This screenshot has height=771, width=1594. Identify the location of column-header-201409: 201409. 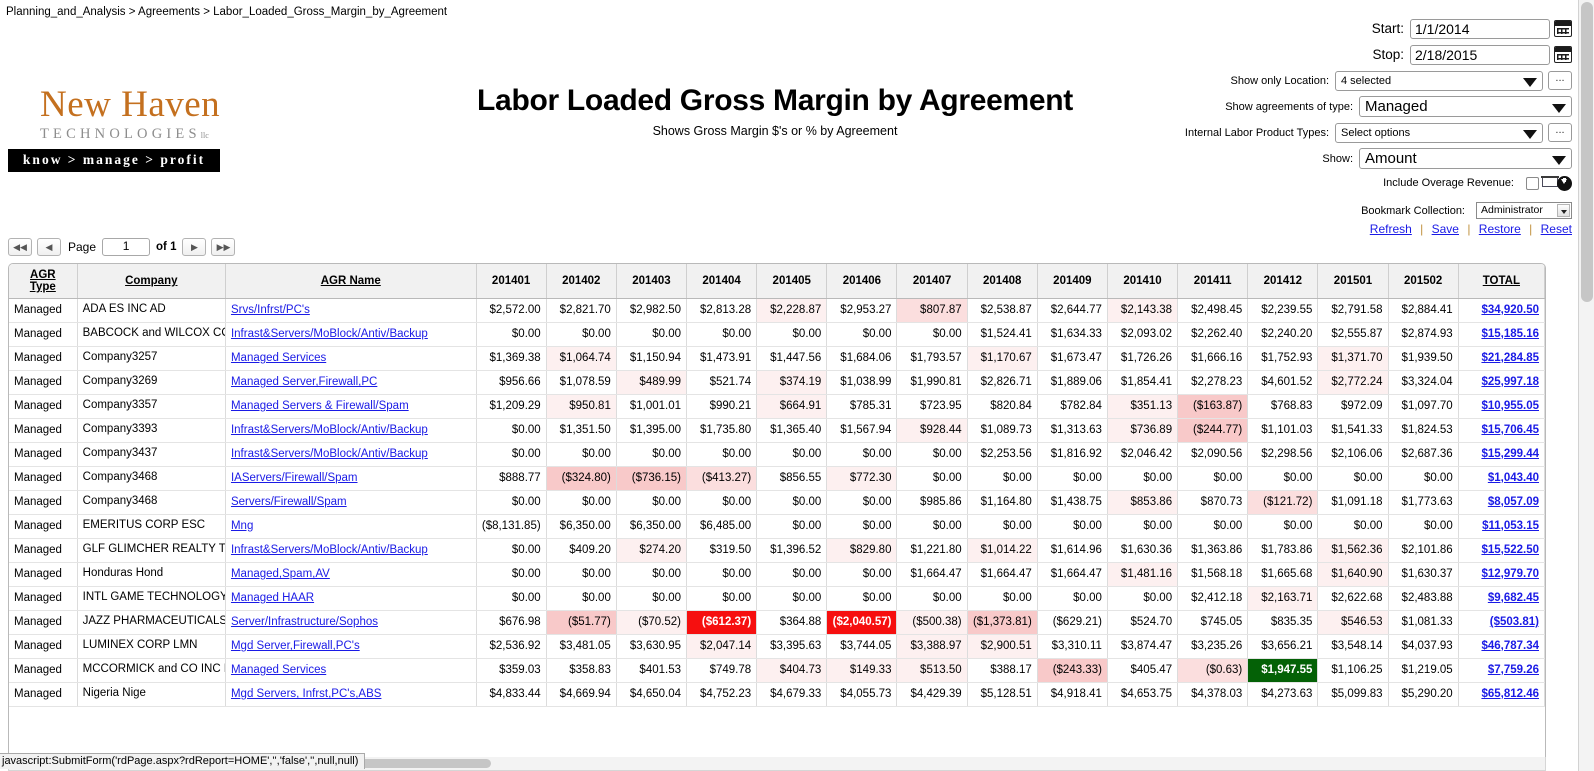
(1072, 281).